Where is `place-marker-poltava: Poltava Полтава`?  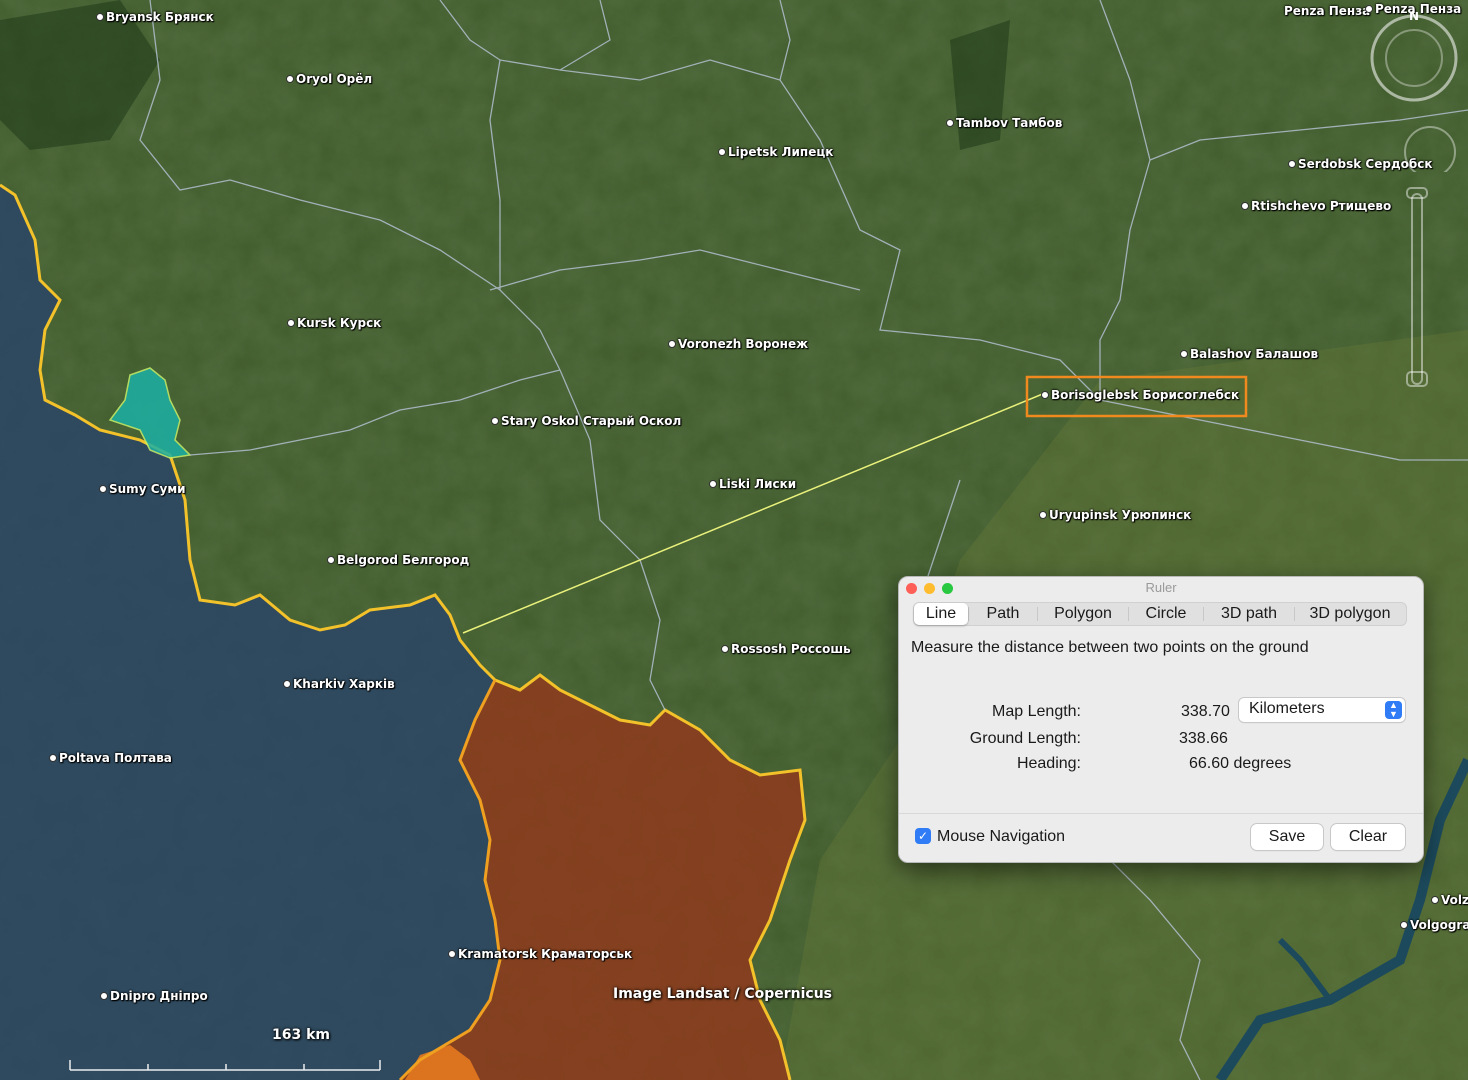 place-marker-poltava: Poltava Полтава is located at coordinates (110, 758).